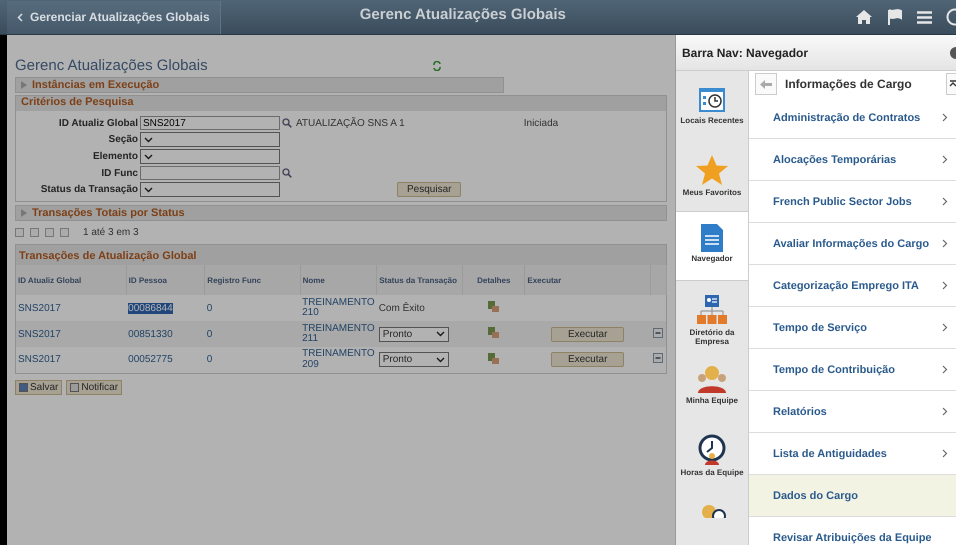 The width and height of the screenshot is (956, 545). Describe the element at coordinates (89, 189) in the screenshot. I see `field-label: Status da Transação` at that location.